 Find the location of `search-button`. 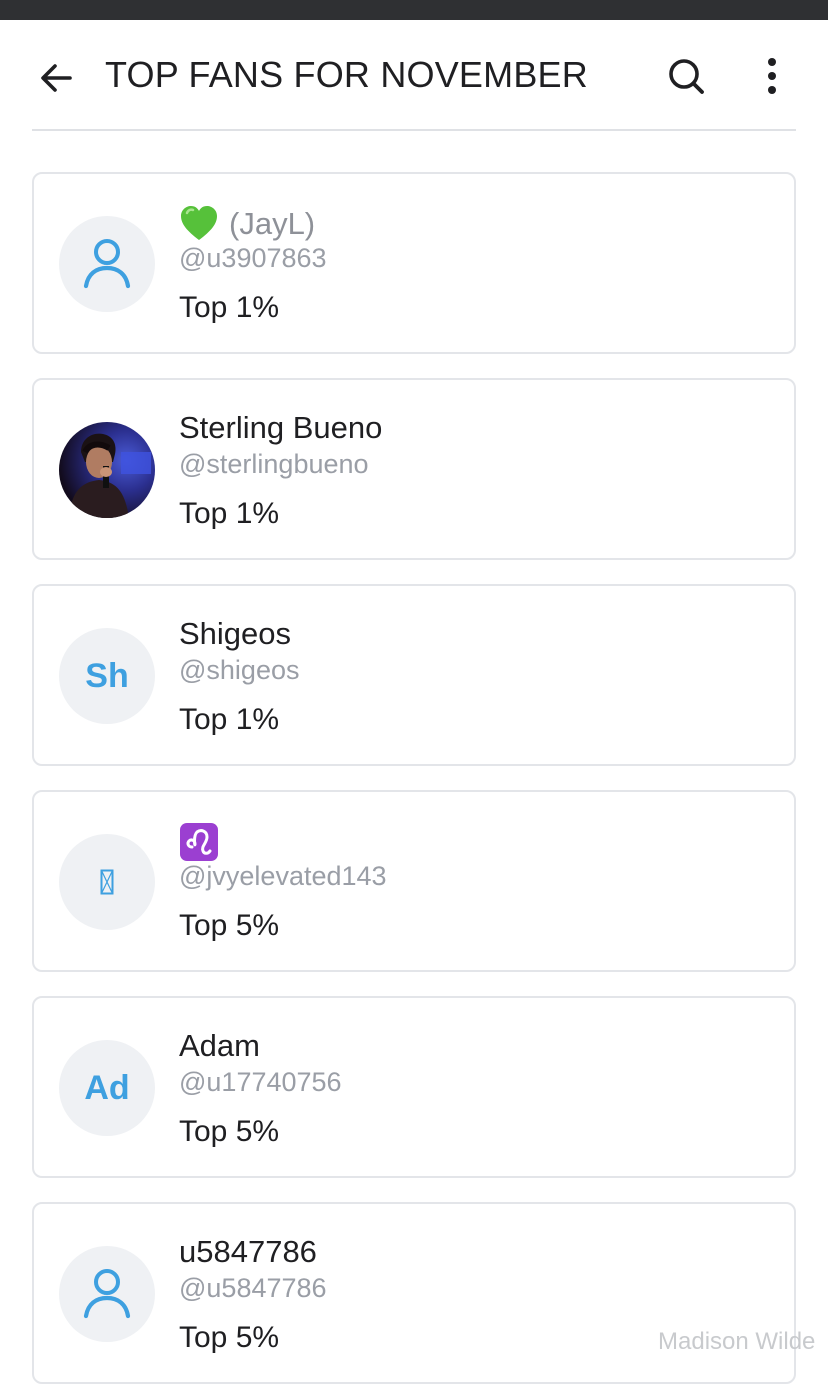

search-button is located at coordinates (686, 76).